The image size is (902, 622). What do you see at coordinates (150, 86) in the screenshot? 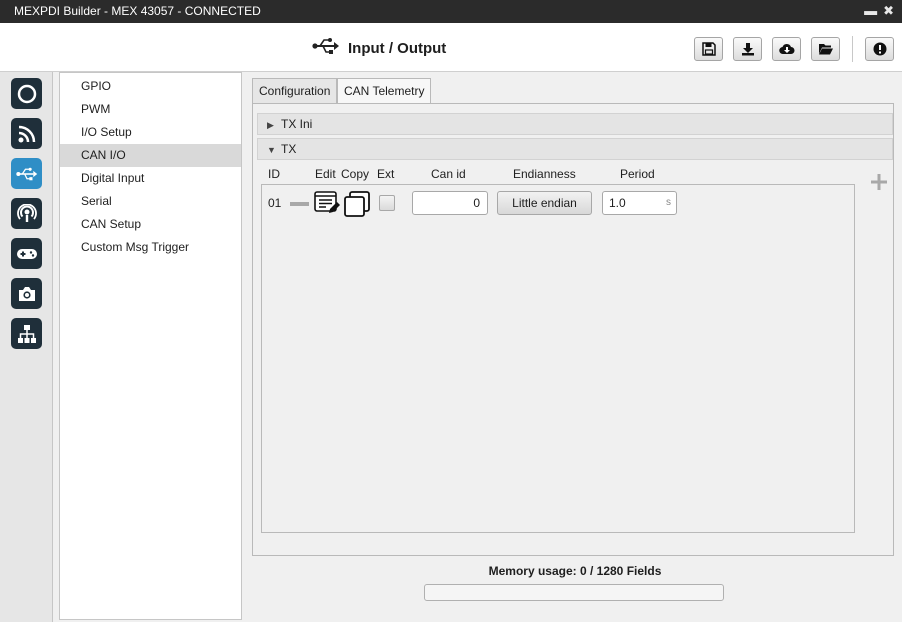
I see `submenu-item-gpio: GPIO` at bounding box center [150, 86].